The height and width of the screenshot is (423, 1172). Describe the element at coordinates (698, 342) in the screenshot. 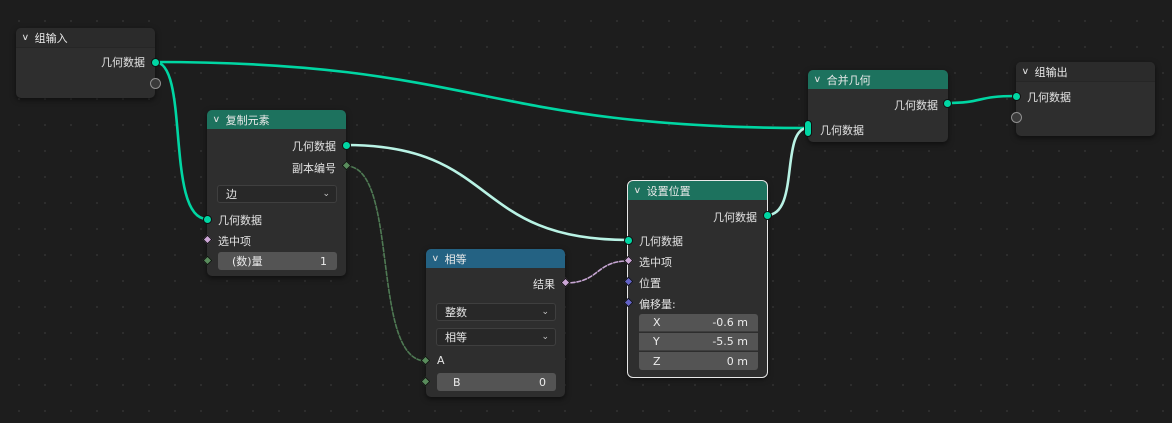

I see `offset-y-field: Y -5.5 m` at that location.